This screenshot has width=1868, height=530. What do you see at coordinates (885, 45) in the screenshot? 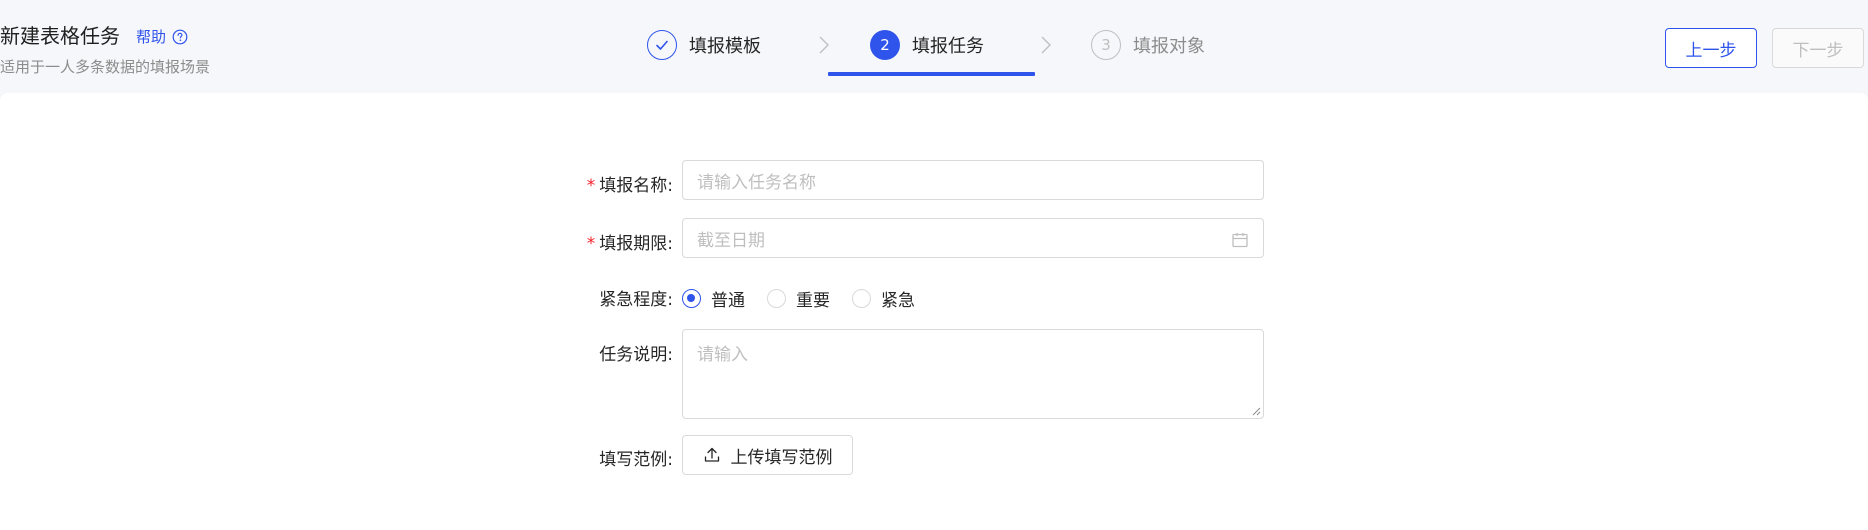
I see `step-number: 2` at bounding box center [885, 45].